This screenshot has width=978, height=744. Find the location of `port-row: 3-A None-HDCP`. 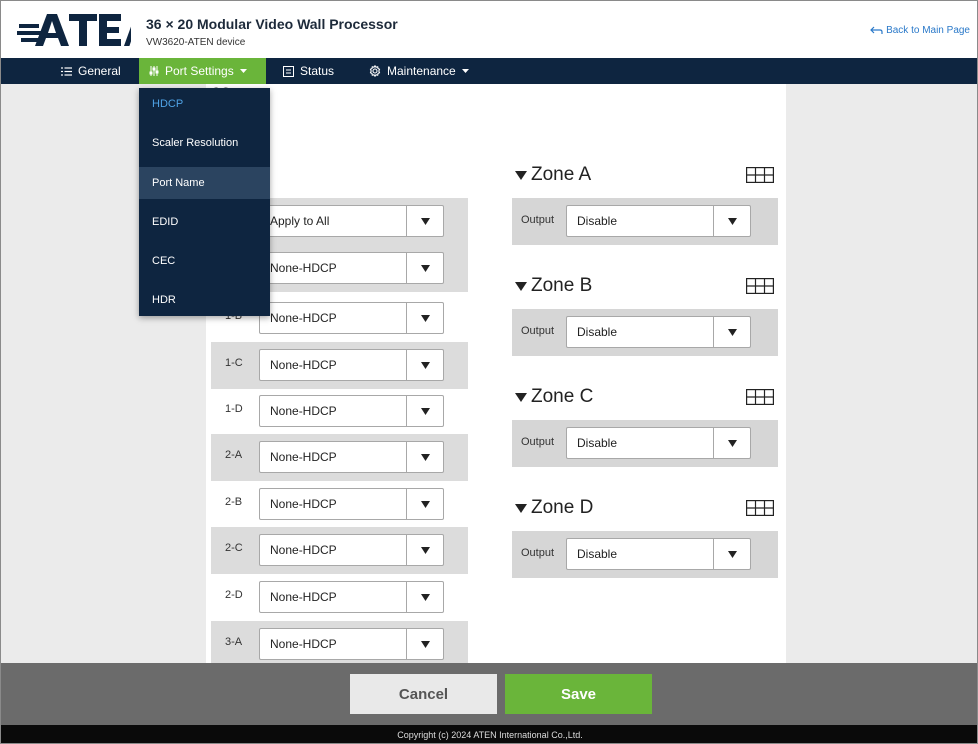

port-row: 3-A None-HDCP is located at coordinates (339, 644).